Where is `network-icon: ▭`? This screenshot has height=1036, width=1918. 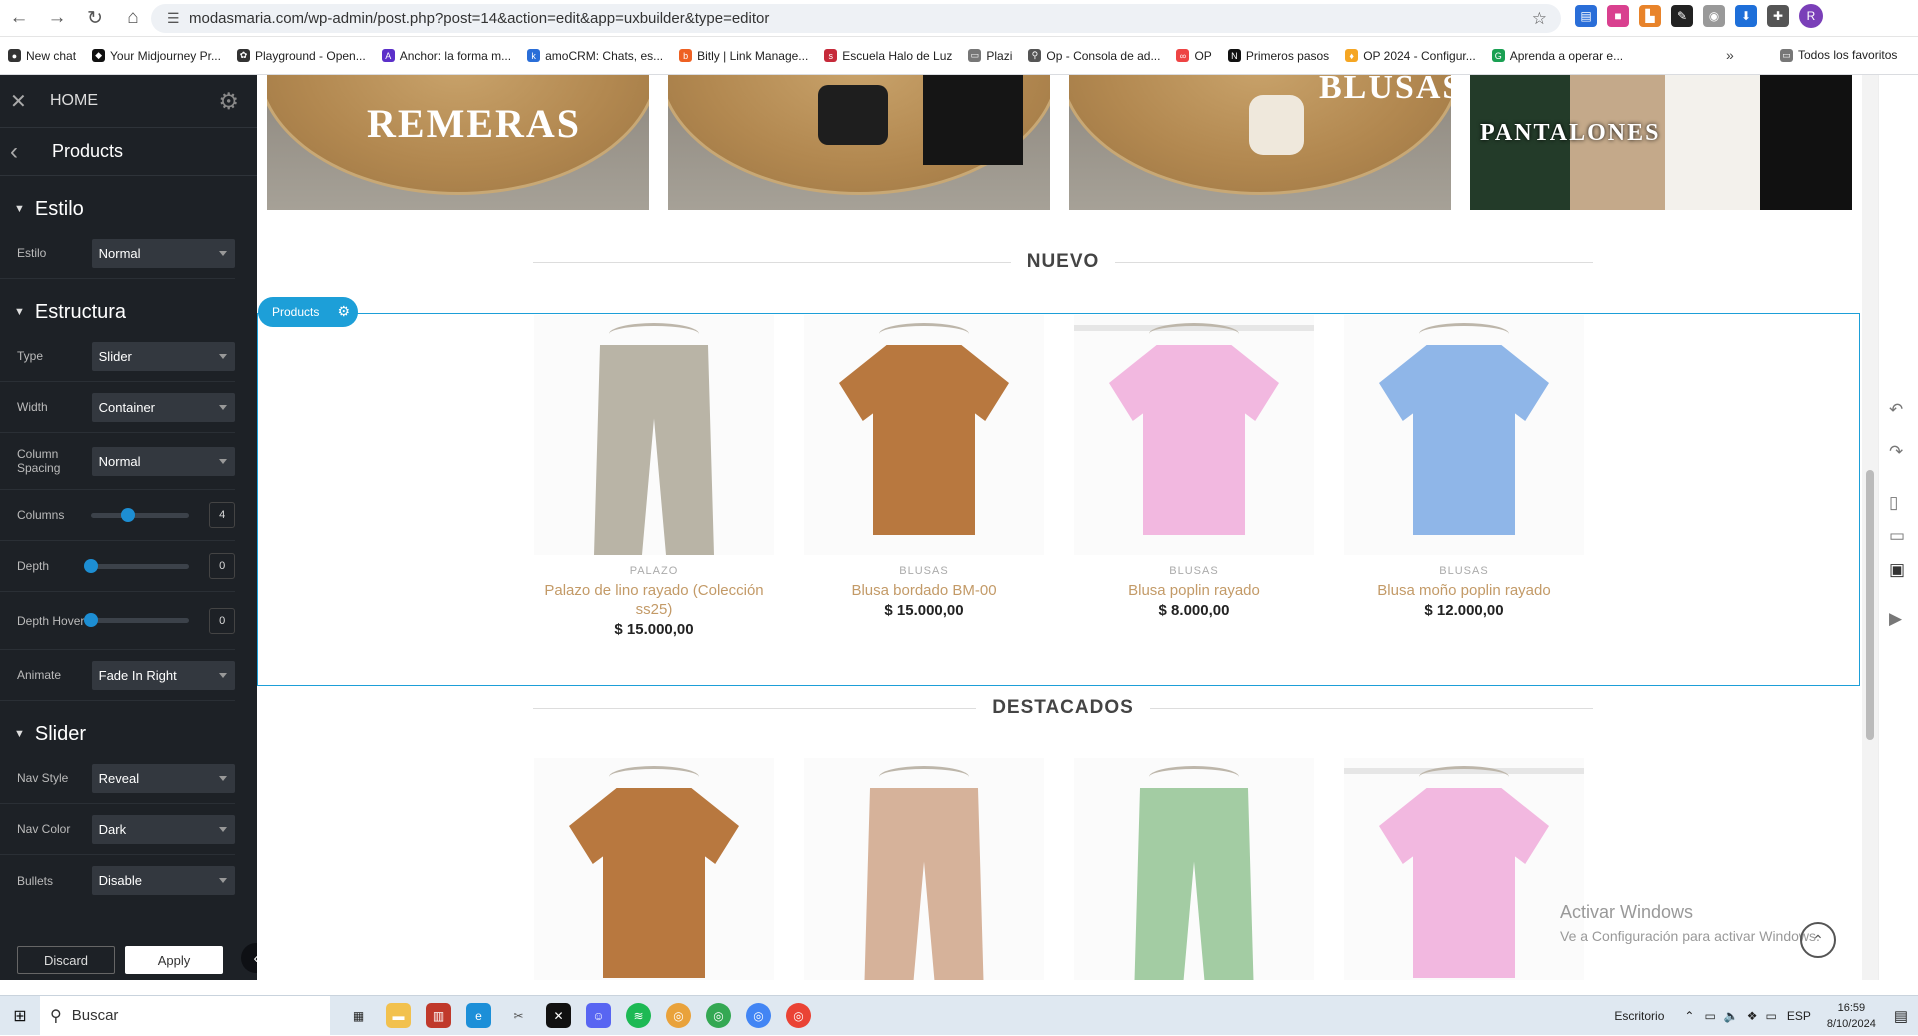 network-icon: ▭ is located at coordinates (1771, 1016).